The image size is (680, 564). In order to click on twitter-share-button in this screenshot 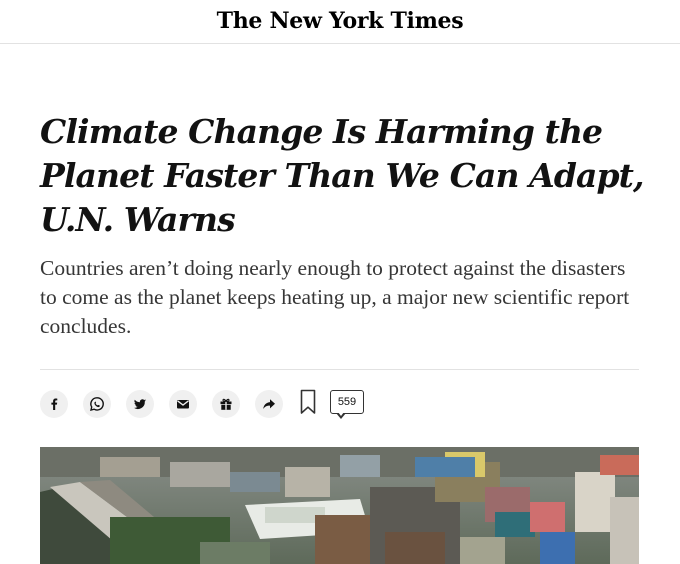, I will do `click(140, 404)`.